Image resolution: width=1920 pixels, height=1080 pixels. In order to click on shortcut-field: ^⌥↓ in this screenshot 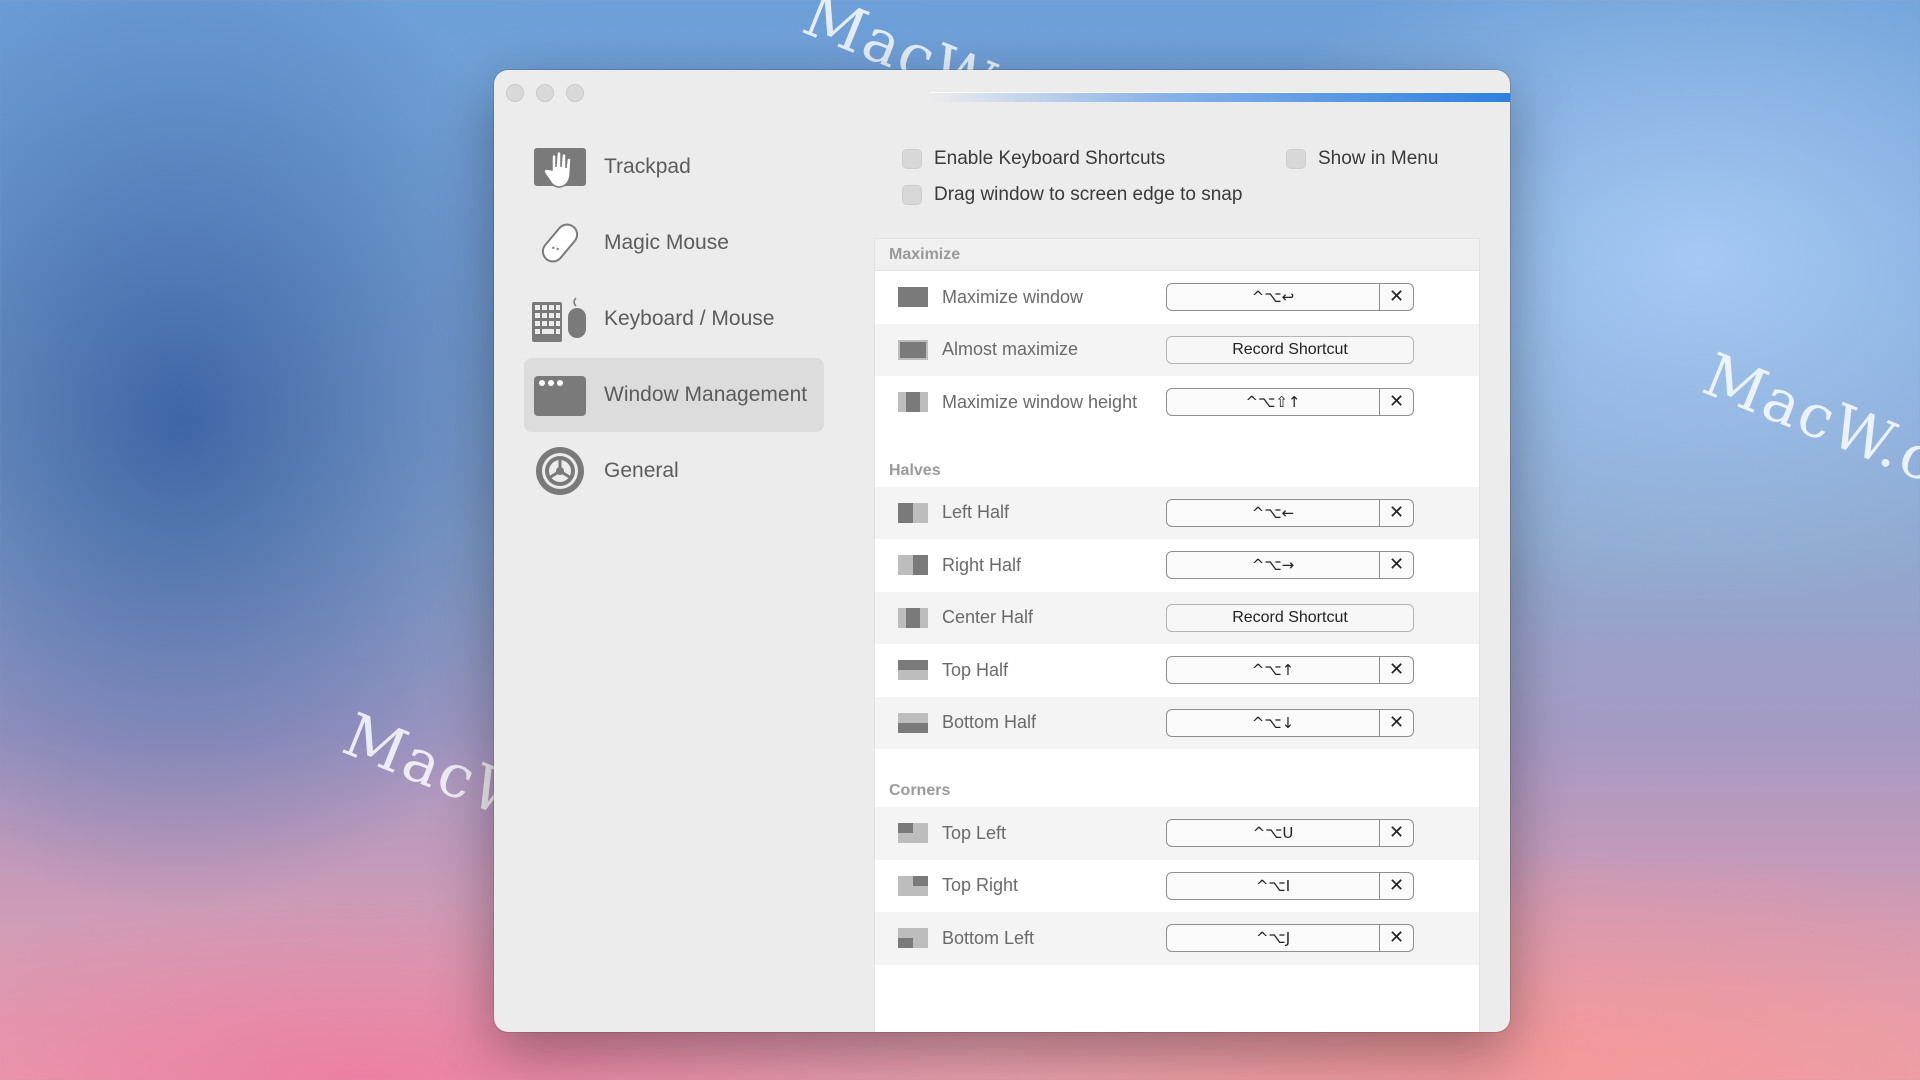, I will do `click(1273, 722)`.